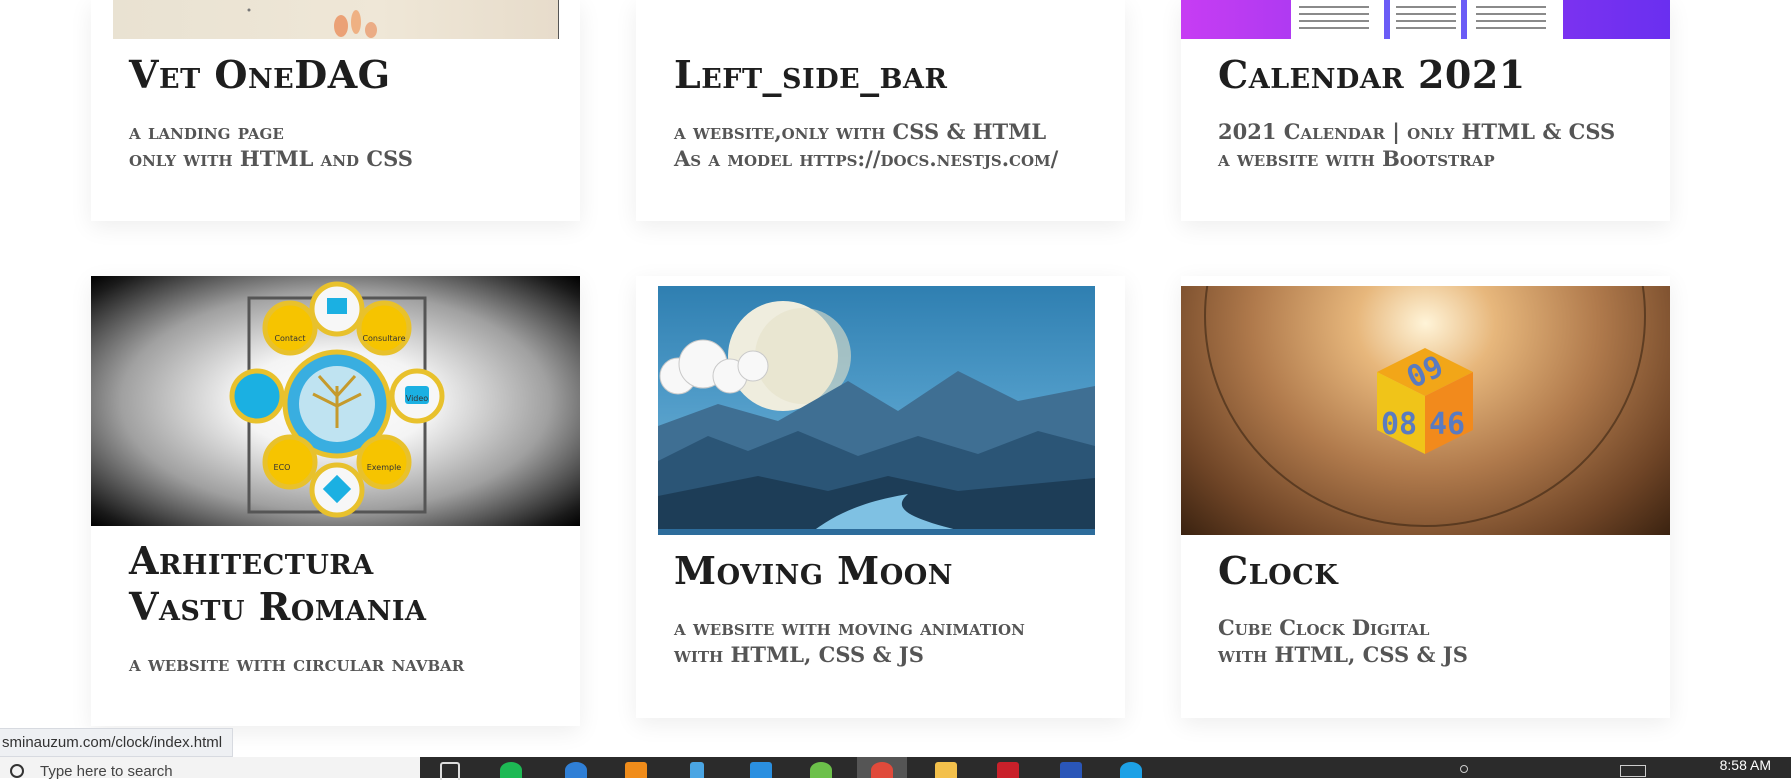 The image size is (1791, 781). What do you see at coordinates (17, 771) in the screenshot?
I see `search-icon` at bounding box center [17, 771].